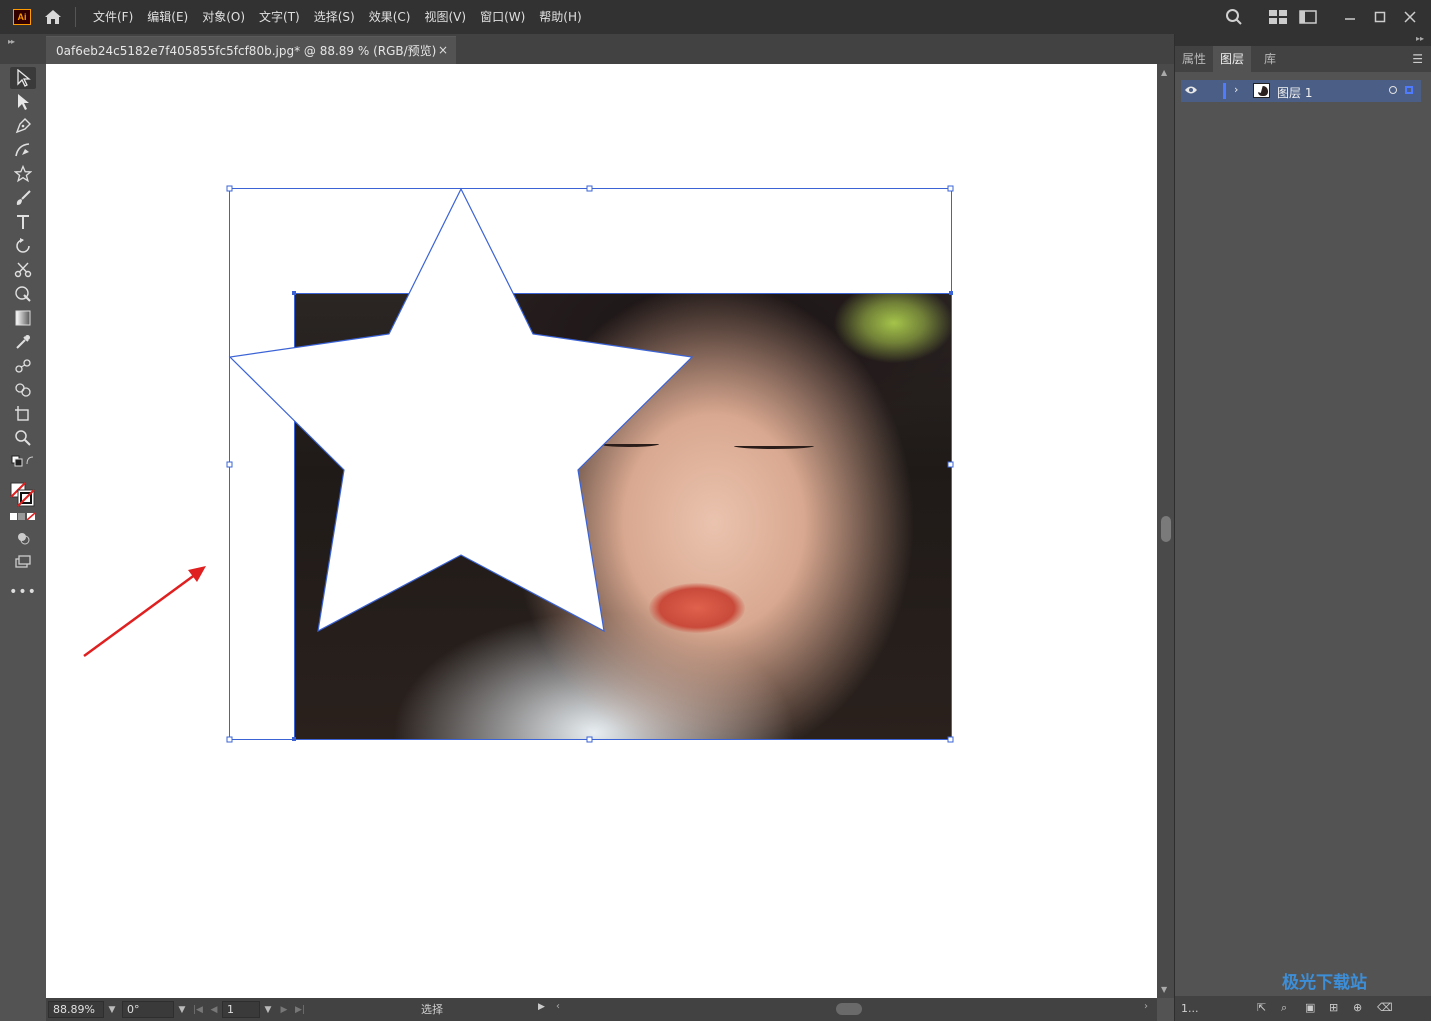  What do you see at coordinates (1380, 17) in the screenshot?
I see `maximize-icon` at bounding box center [1380, 17].